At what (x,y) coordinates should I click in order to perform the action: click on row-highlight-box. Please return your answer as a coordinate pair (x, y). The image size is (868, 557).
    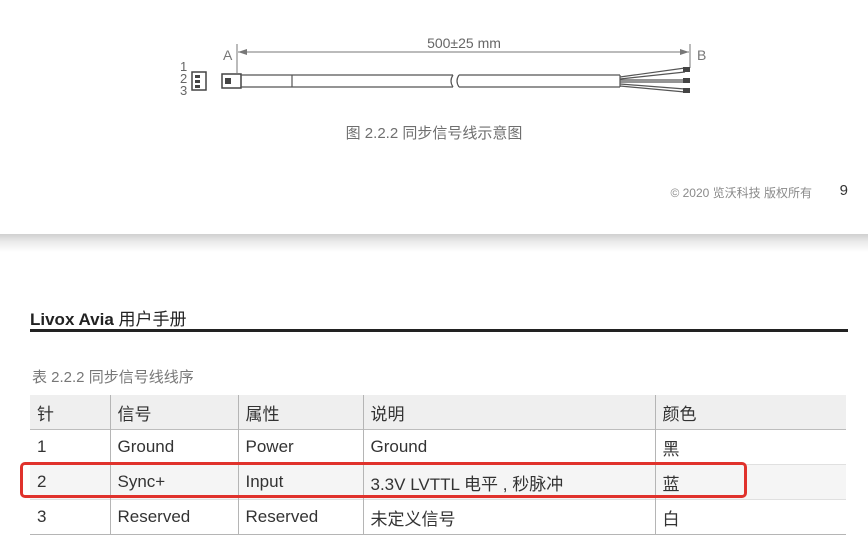
    Looking at the image, I should click on (383, 480).